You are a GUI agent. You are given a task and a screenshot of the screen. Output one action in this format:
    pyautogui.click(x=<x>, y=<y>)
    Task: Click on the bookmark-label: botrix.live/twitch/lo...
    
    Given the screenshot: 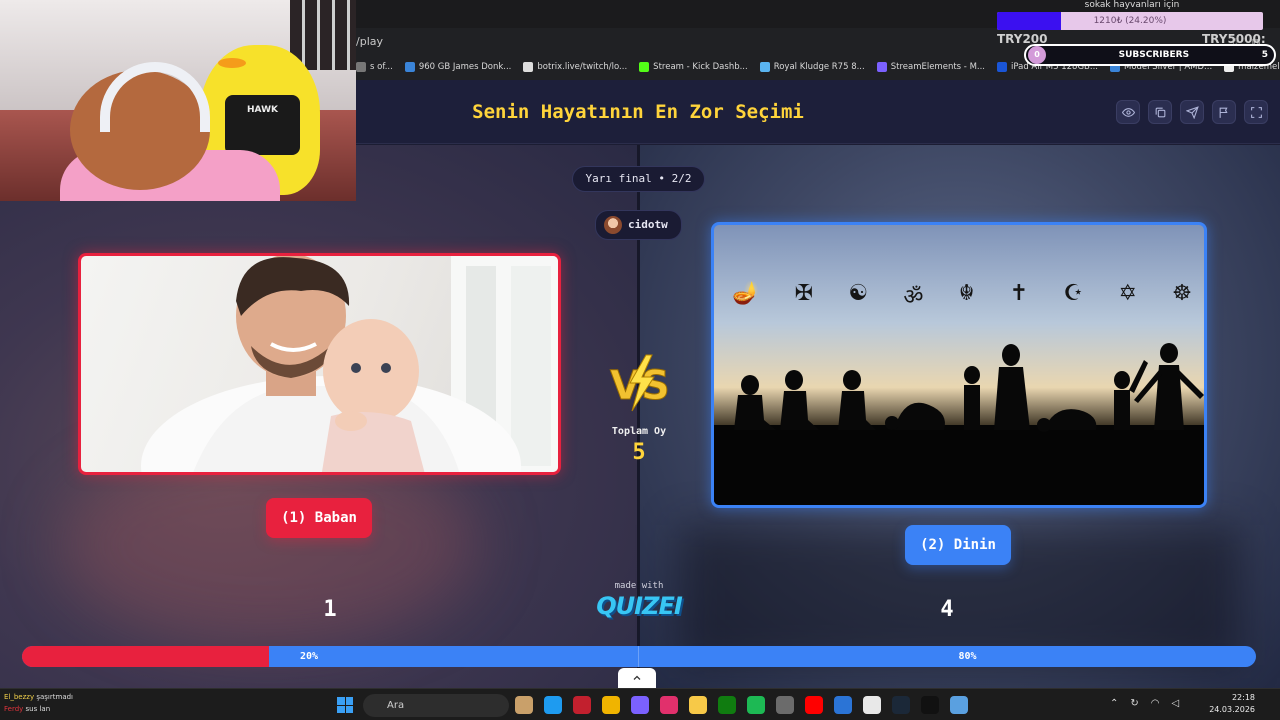 What is the action you would take?
    pyautogui.click(x=582, y=67)
    